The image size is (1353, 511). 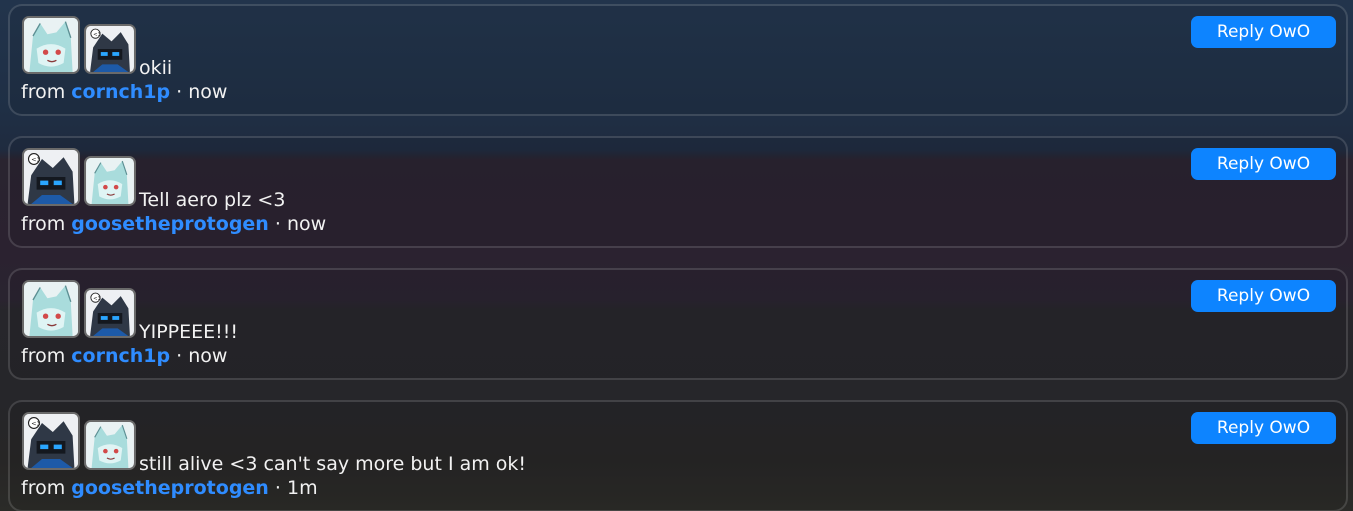 I want to click on message-meta: from goosetheprotogen · 1m, so click(x=169, y=488).